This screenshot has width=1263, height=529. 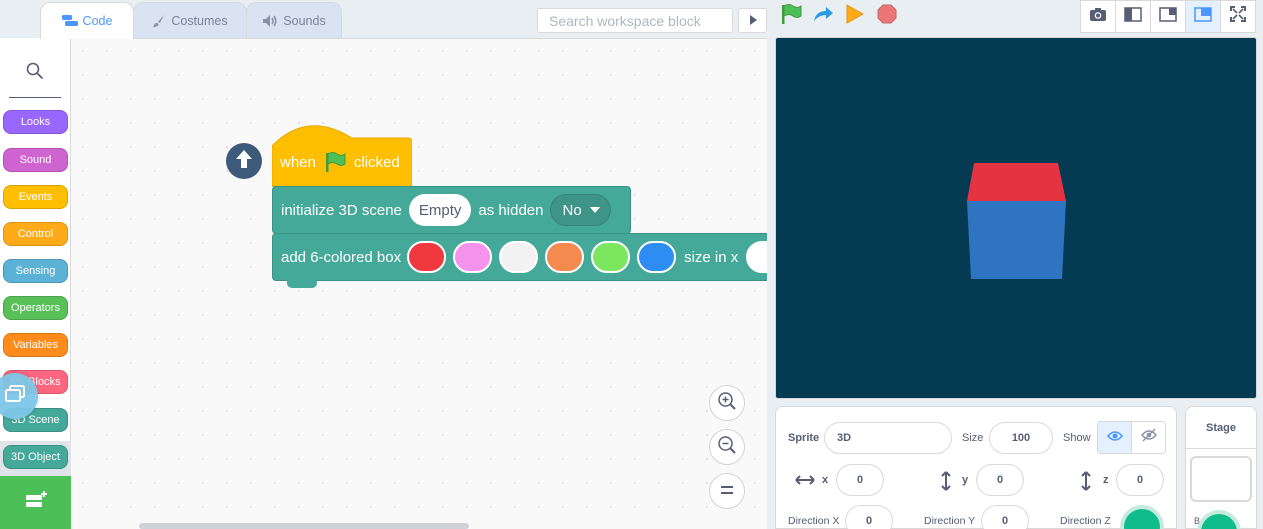 I want to click on workspace-horizontal-scrollbar, so click(x=304, y=526).